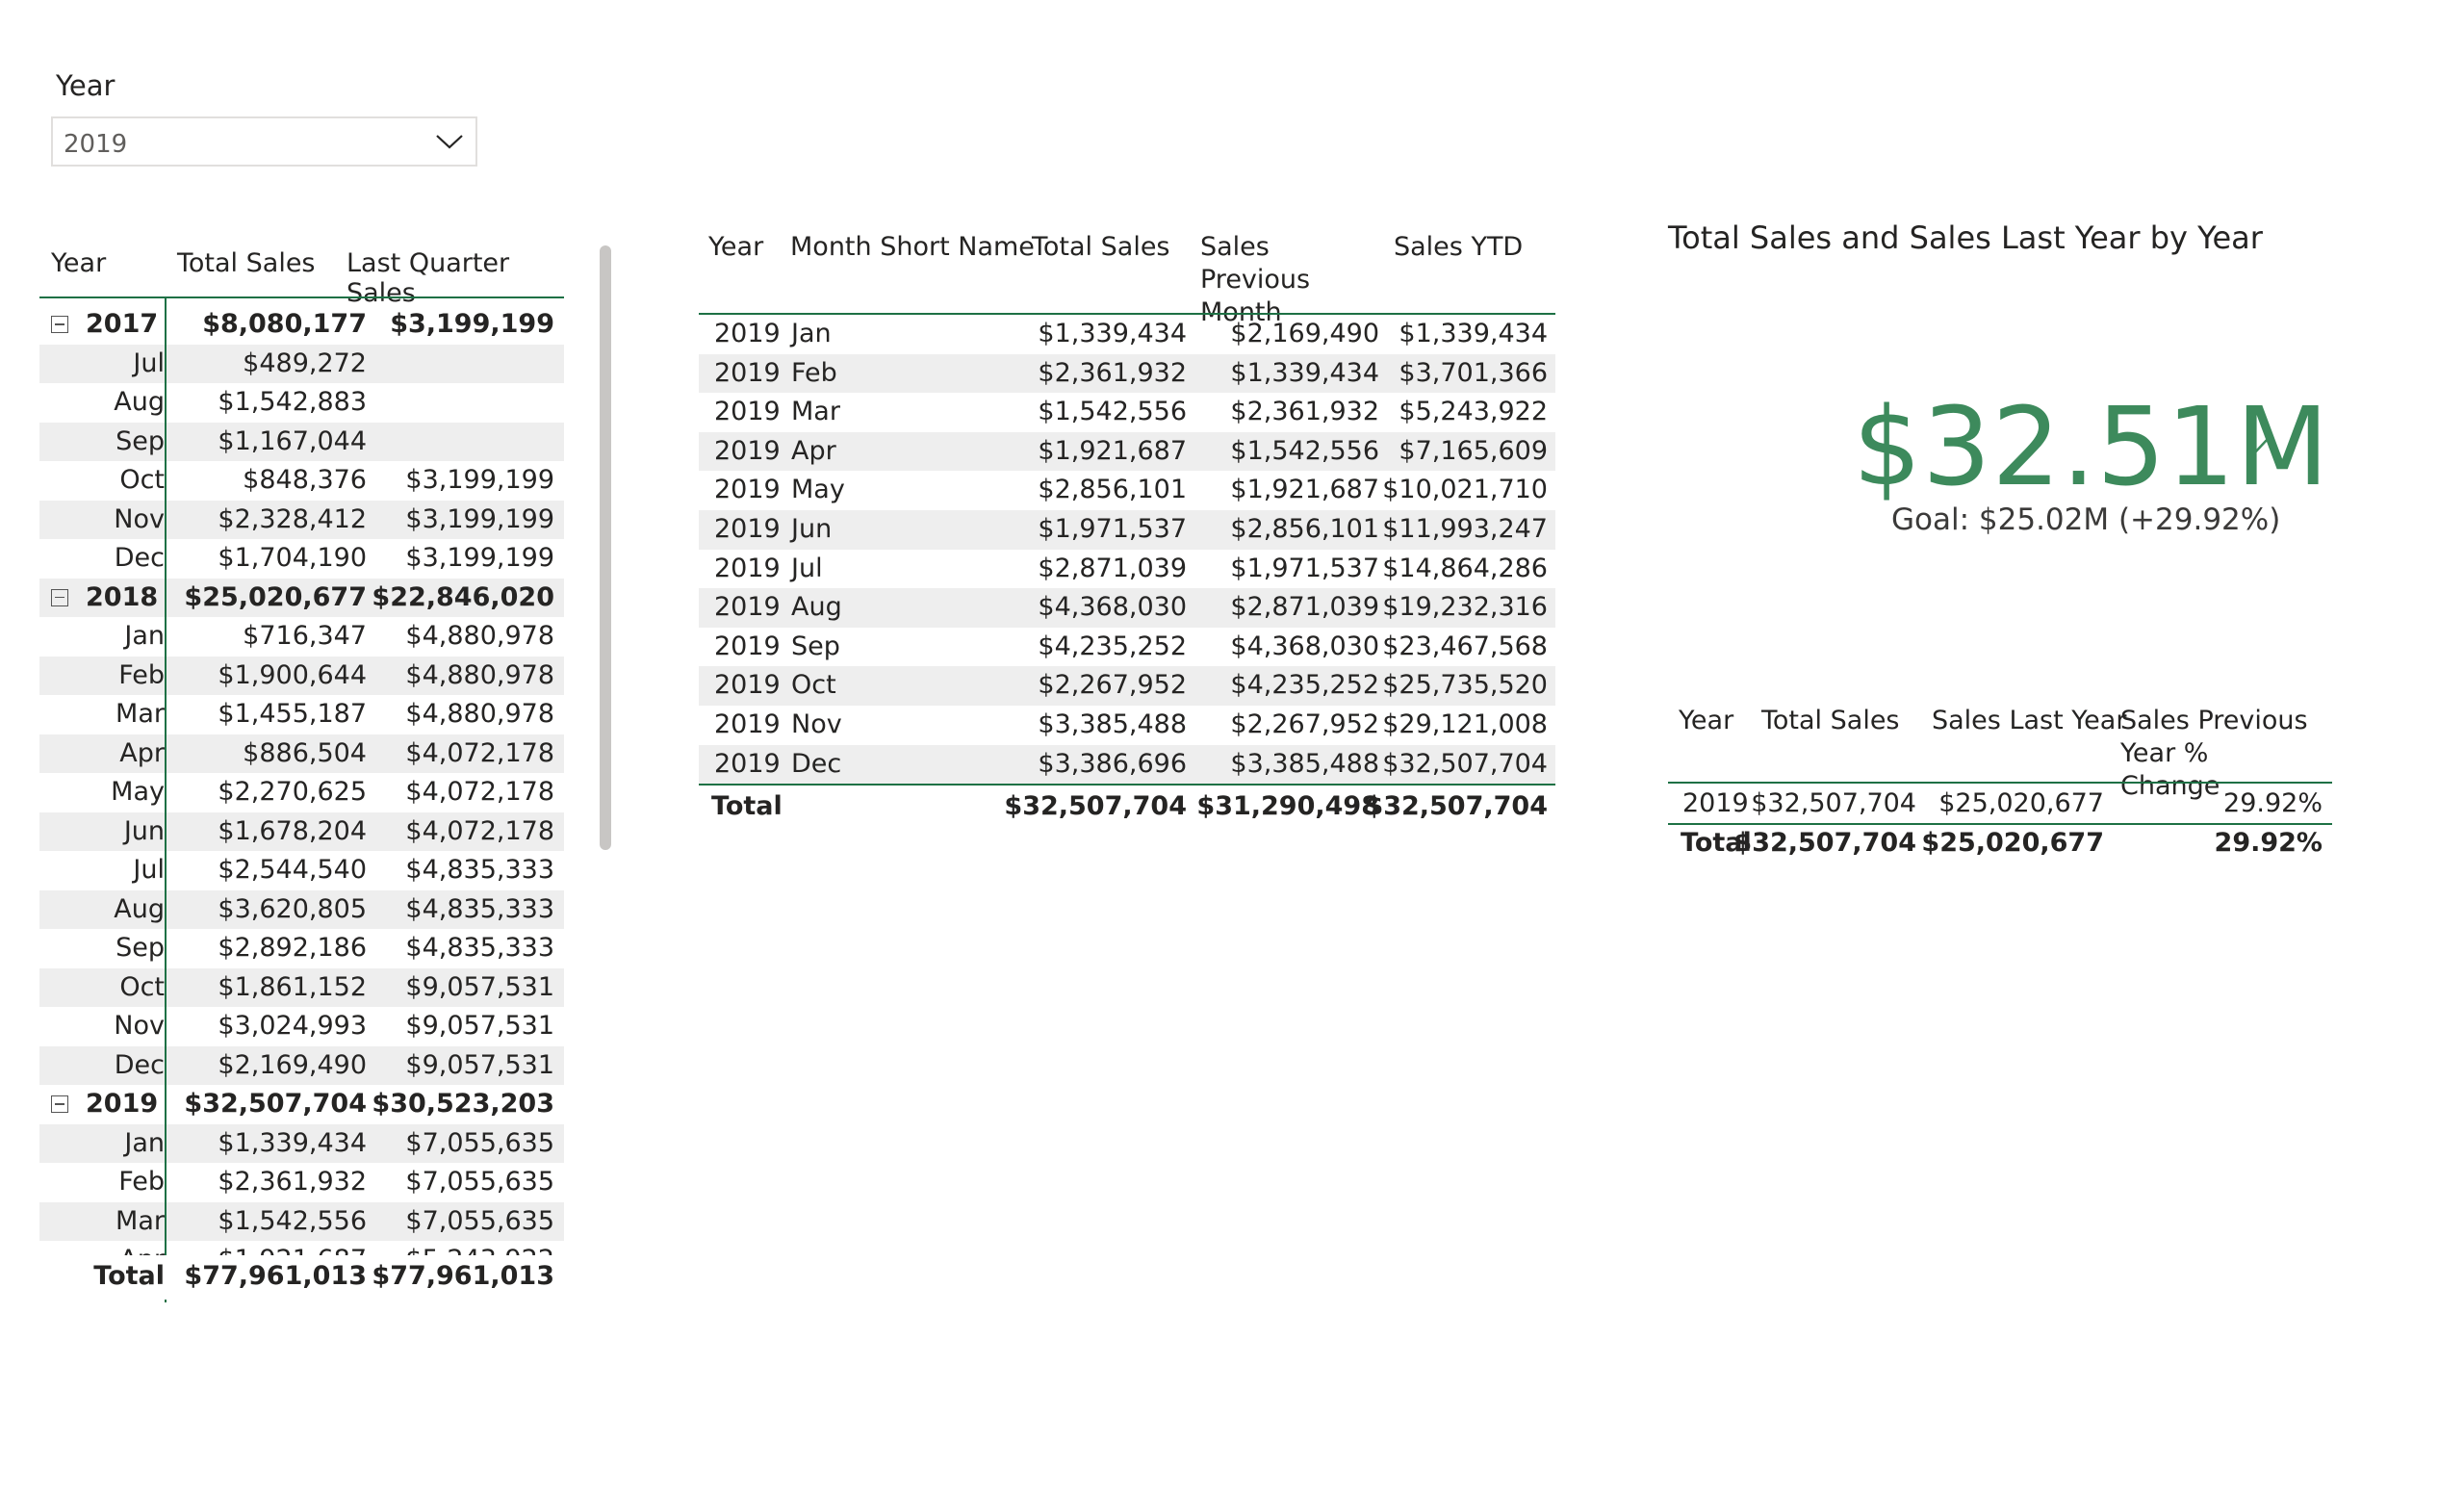 This screenshot has height=1494, width=2464. Describe the element at coordinates (1287, 806) in the screenshot. I see `table-total-prev: $31,290,498` at that location.